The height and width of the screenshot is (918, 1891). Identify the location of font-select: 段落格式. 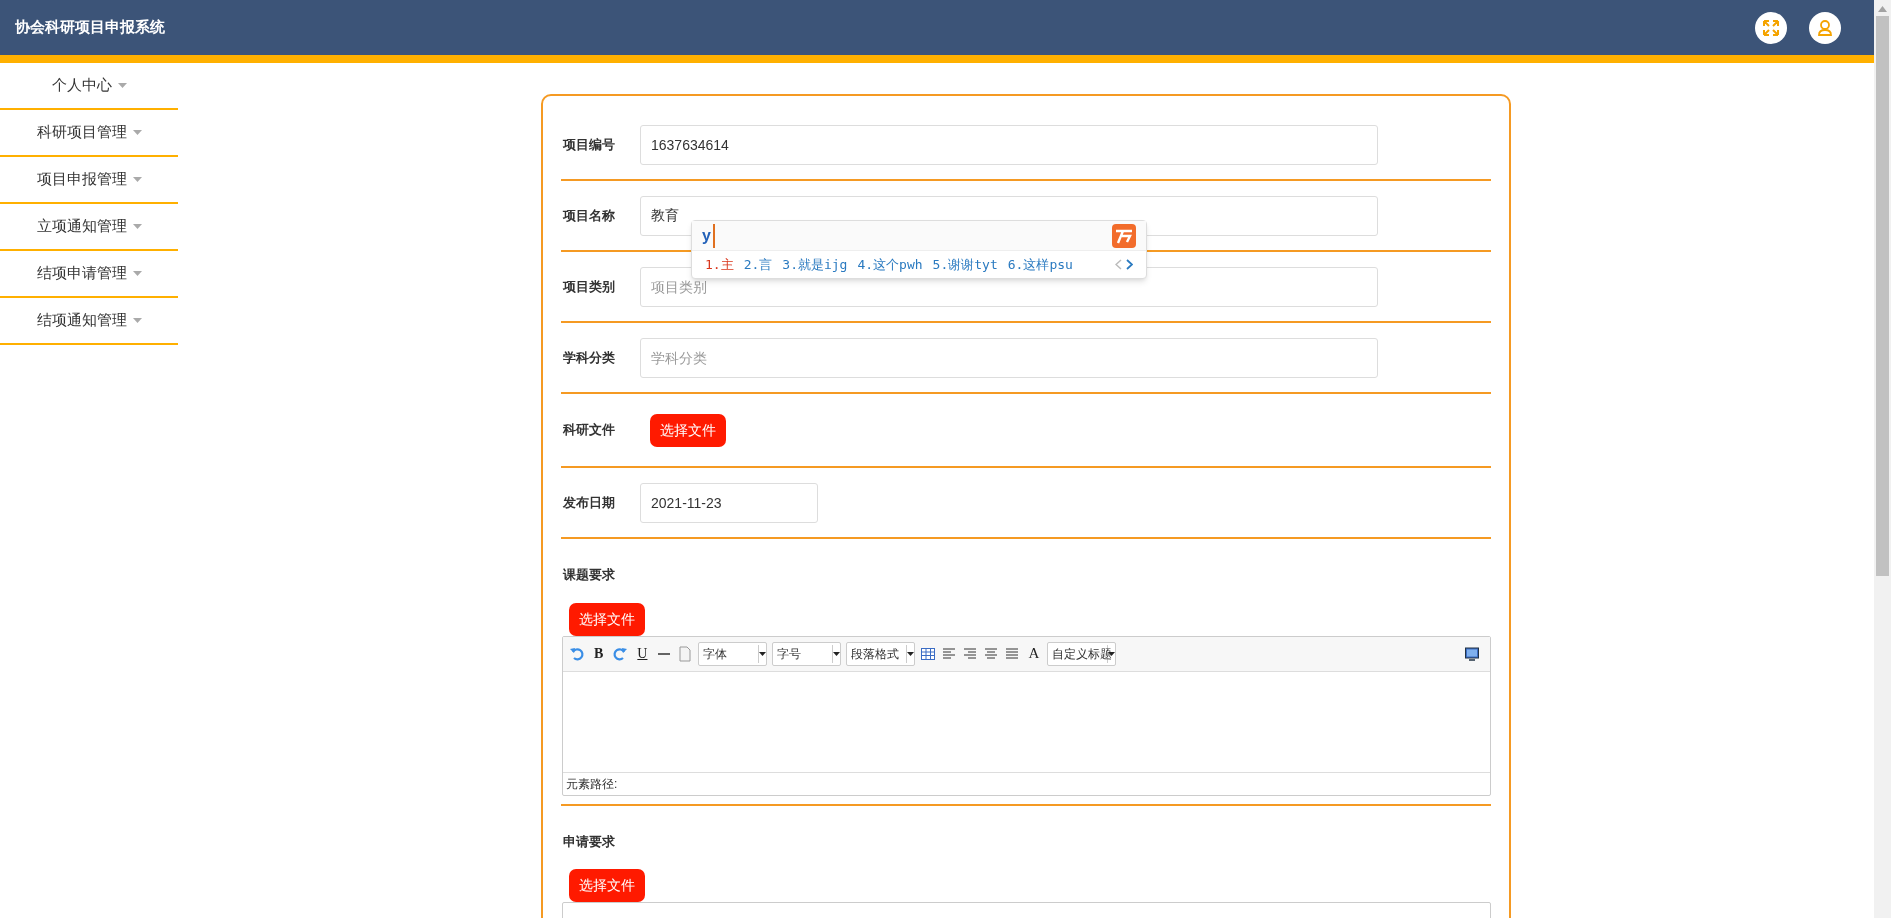
(881, 653).